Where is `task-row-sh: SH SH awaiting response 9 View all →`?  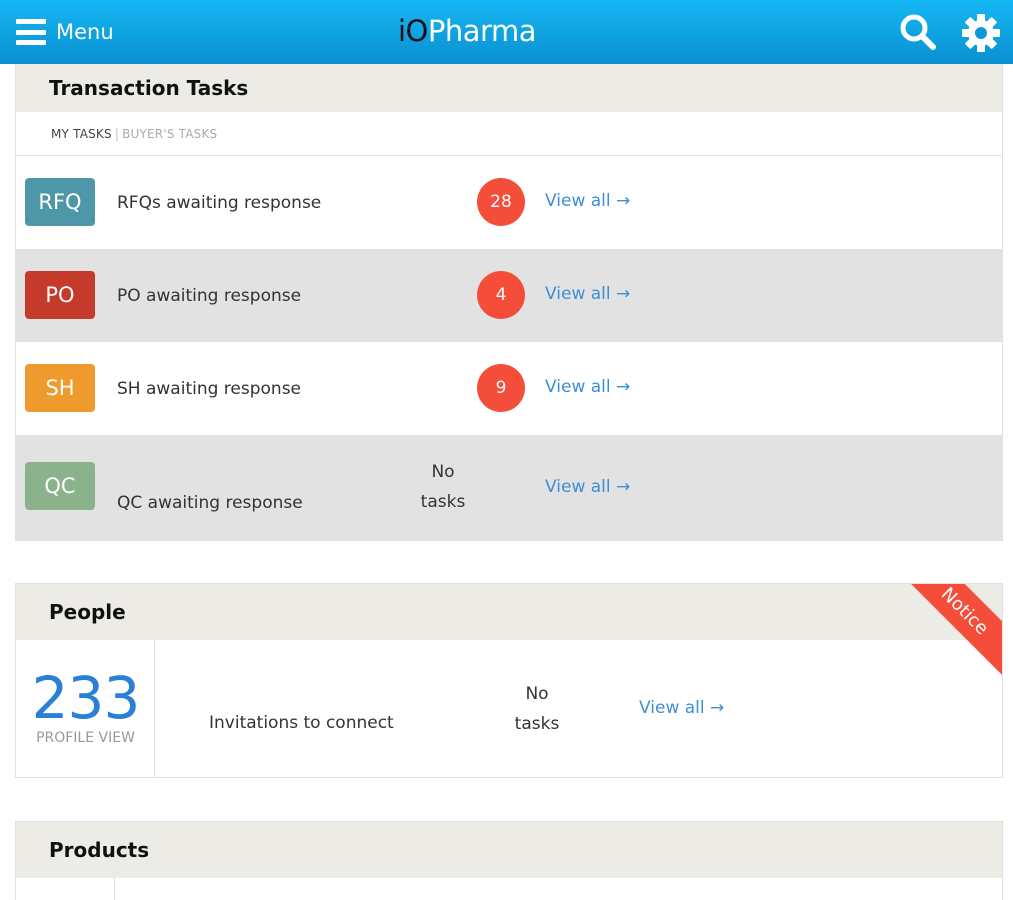 task-row-sh: SH SH awaiting response 9 View all → is located at coordinates (509, 388).